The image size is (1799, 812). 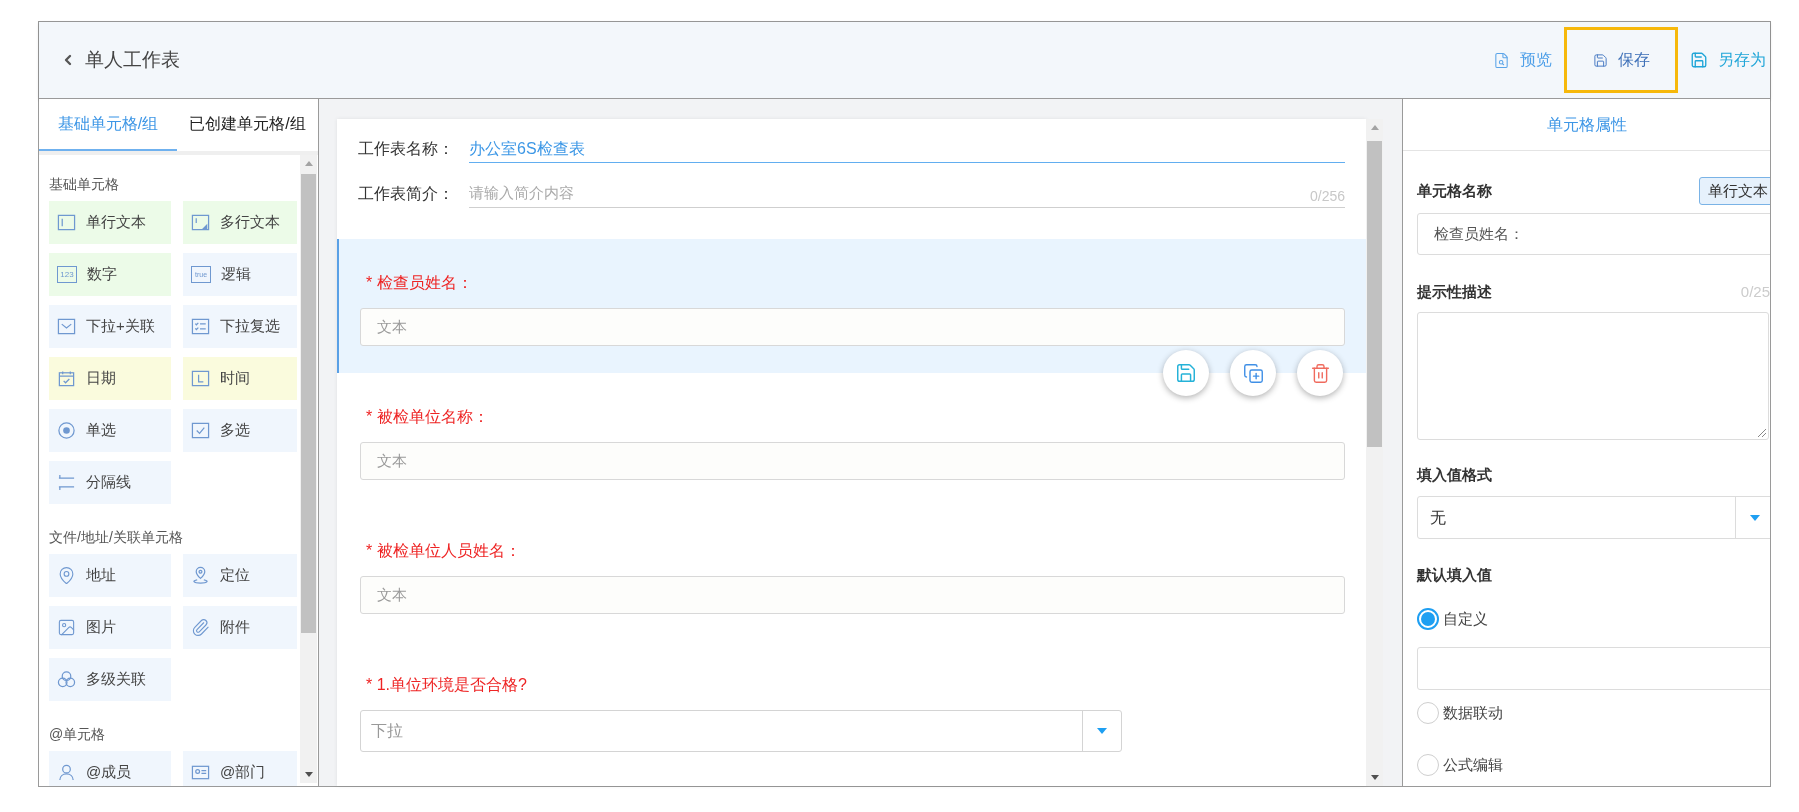 I want to click on cell-type-item: 单选, so click(x=110, y=430).